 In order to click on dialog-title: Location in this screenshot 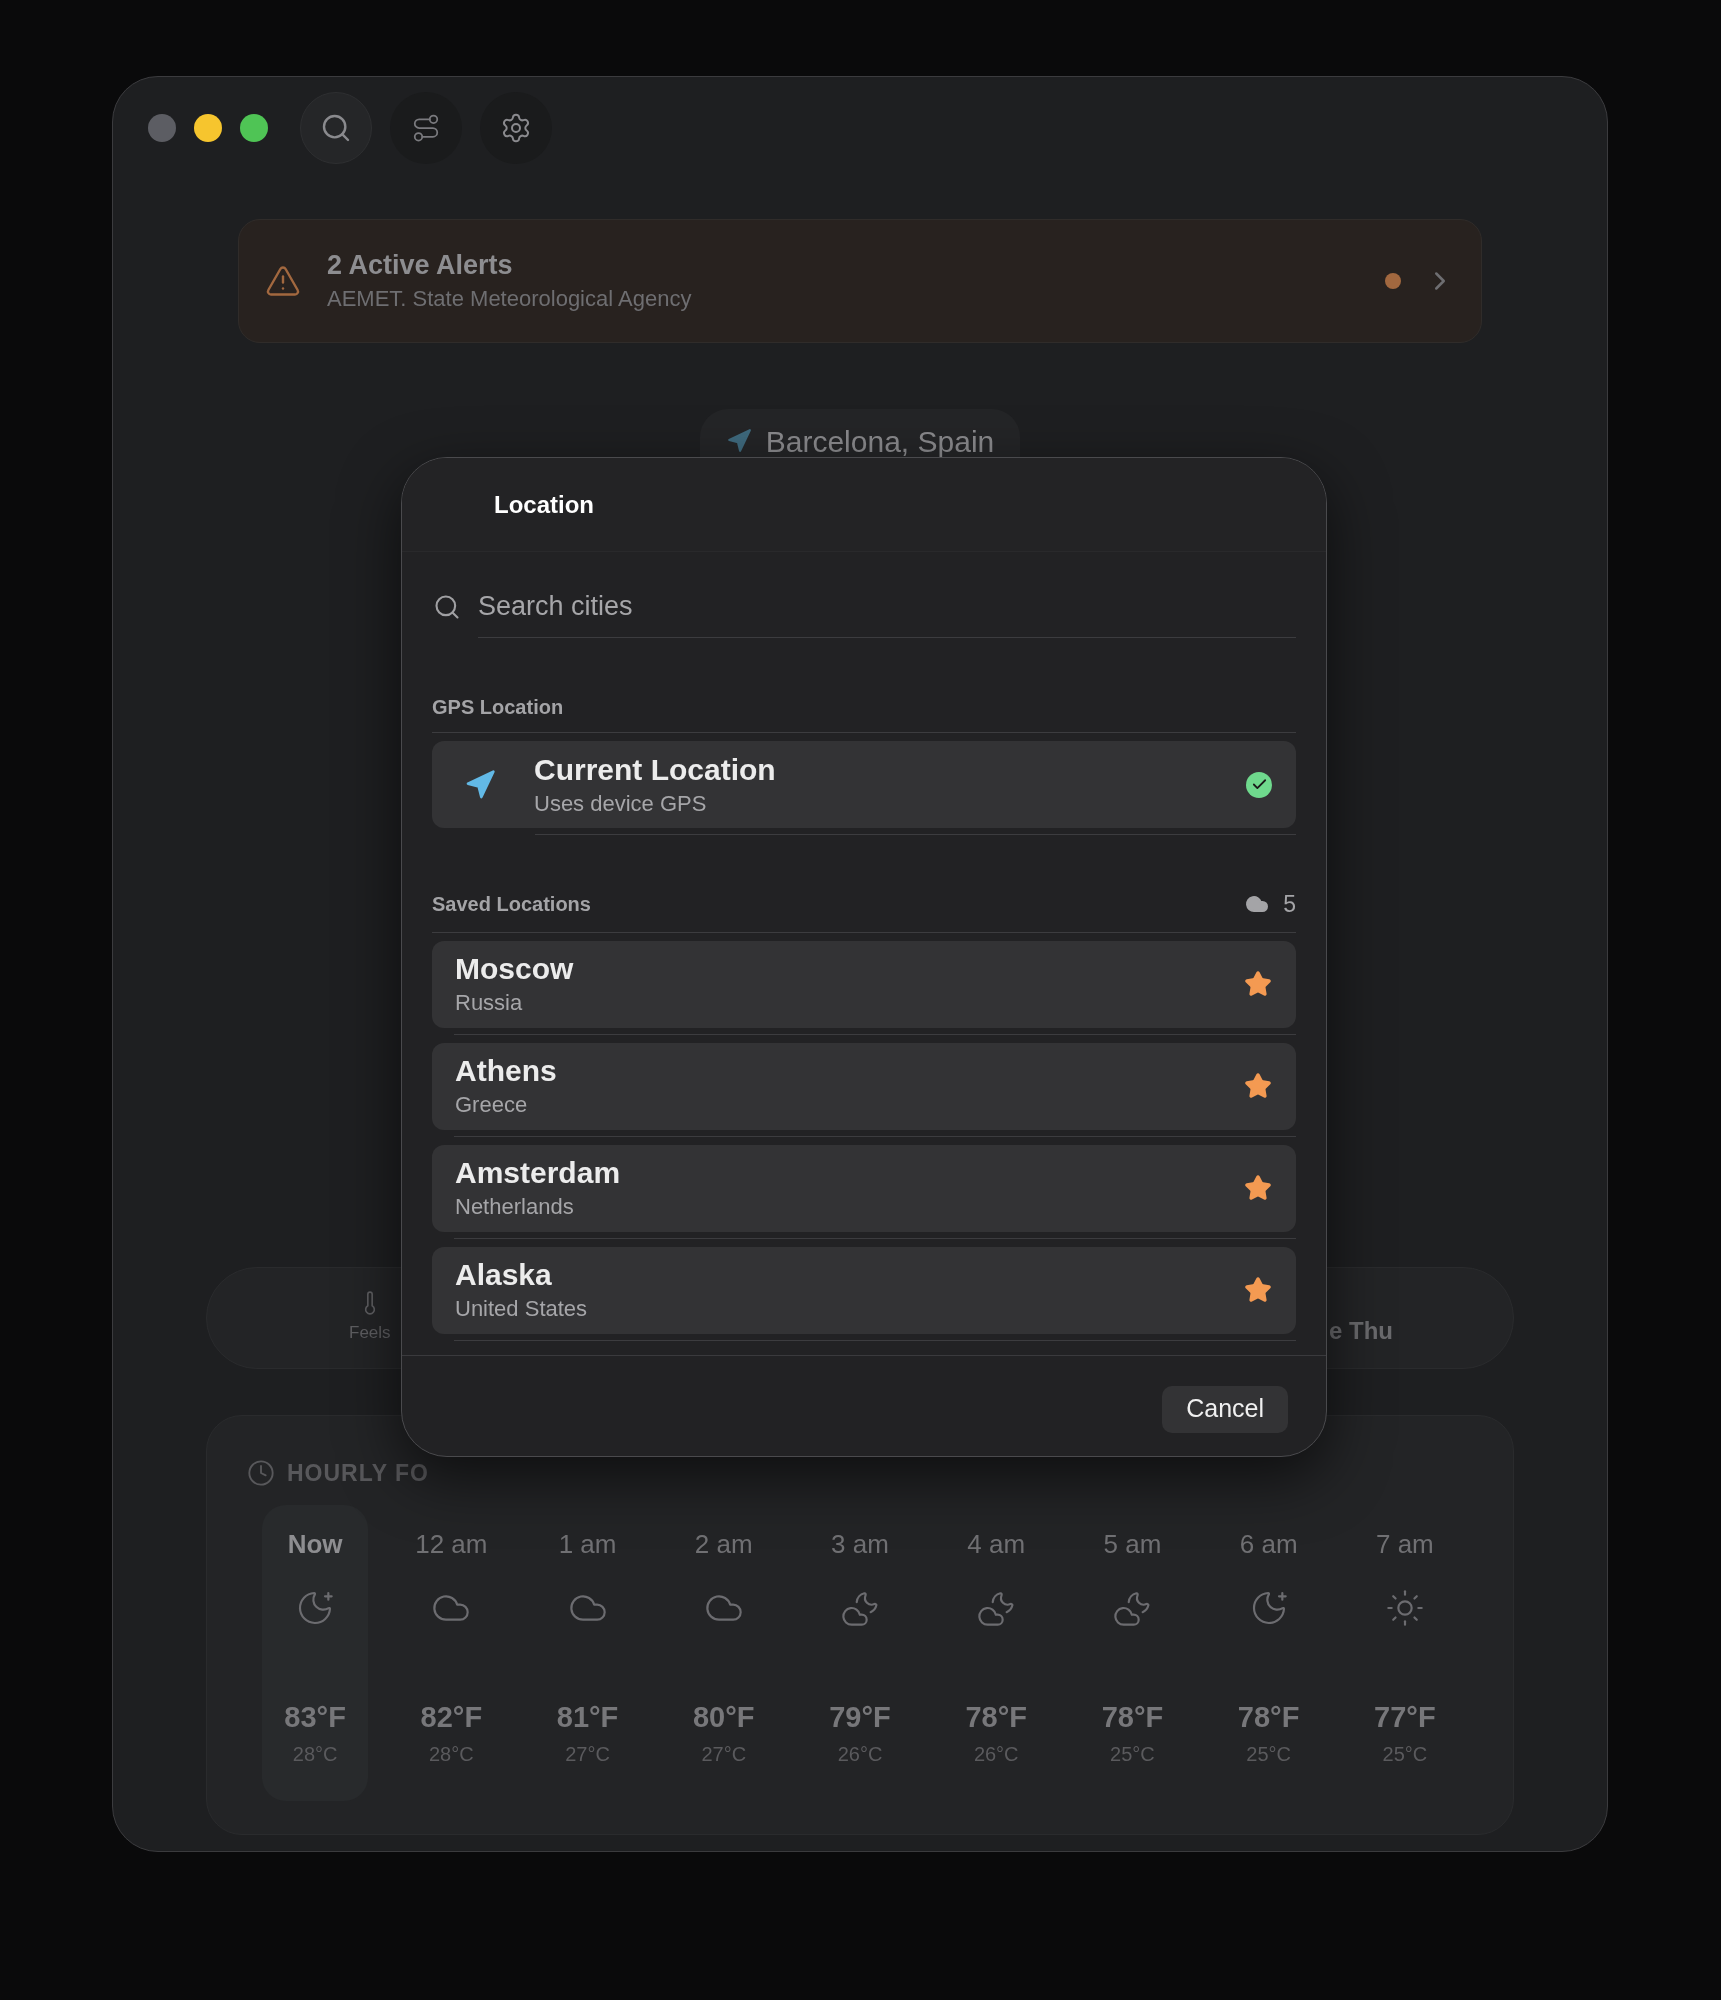, I will do `click(544, 504)`.